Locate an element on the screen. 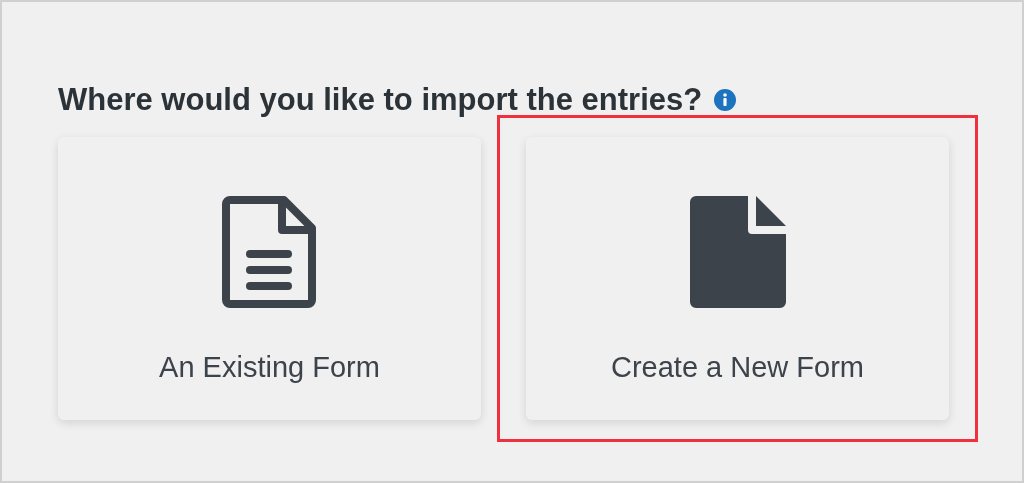 Image resolution: width=1024 pixels, height=483 pixels. document-lines-icon is located at coordinates (269, 252).